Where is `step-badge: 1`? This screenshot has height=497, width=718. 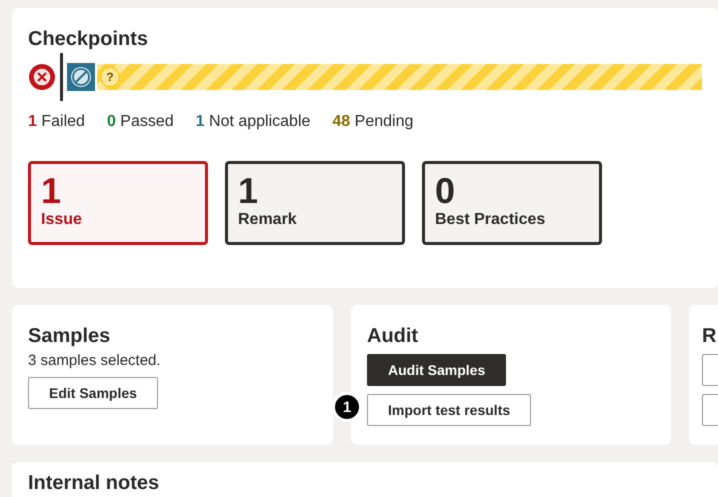 step-badge: 1 is located at coordinates (347, 407).